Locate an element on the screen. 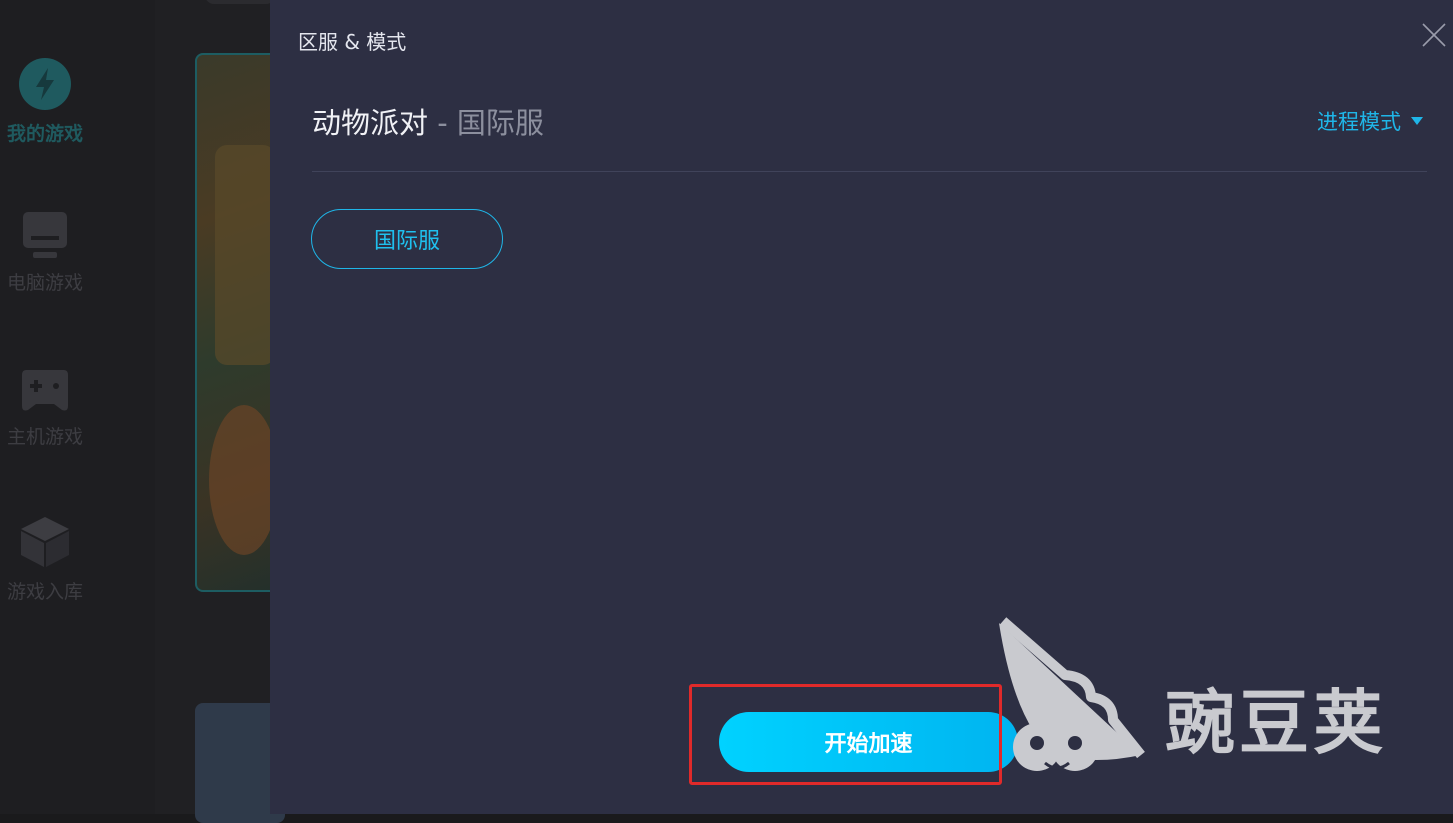  watermark-text: 豌豆荚 is located at coordinates (1276, 723).